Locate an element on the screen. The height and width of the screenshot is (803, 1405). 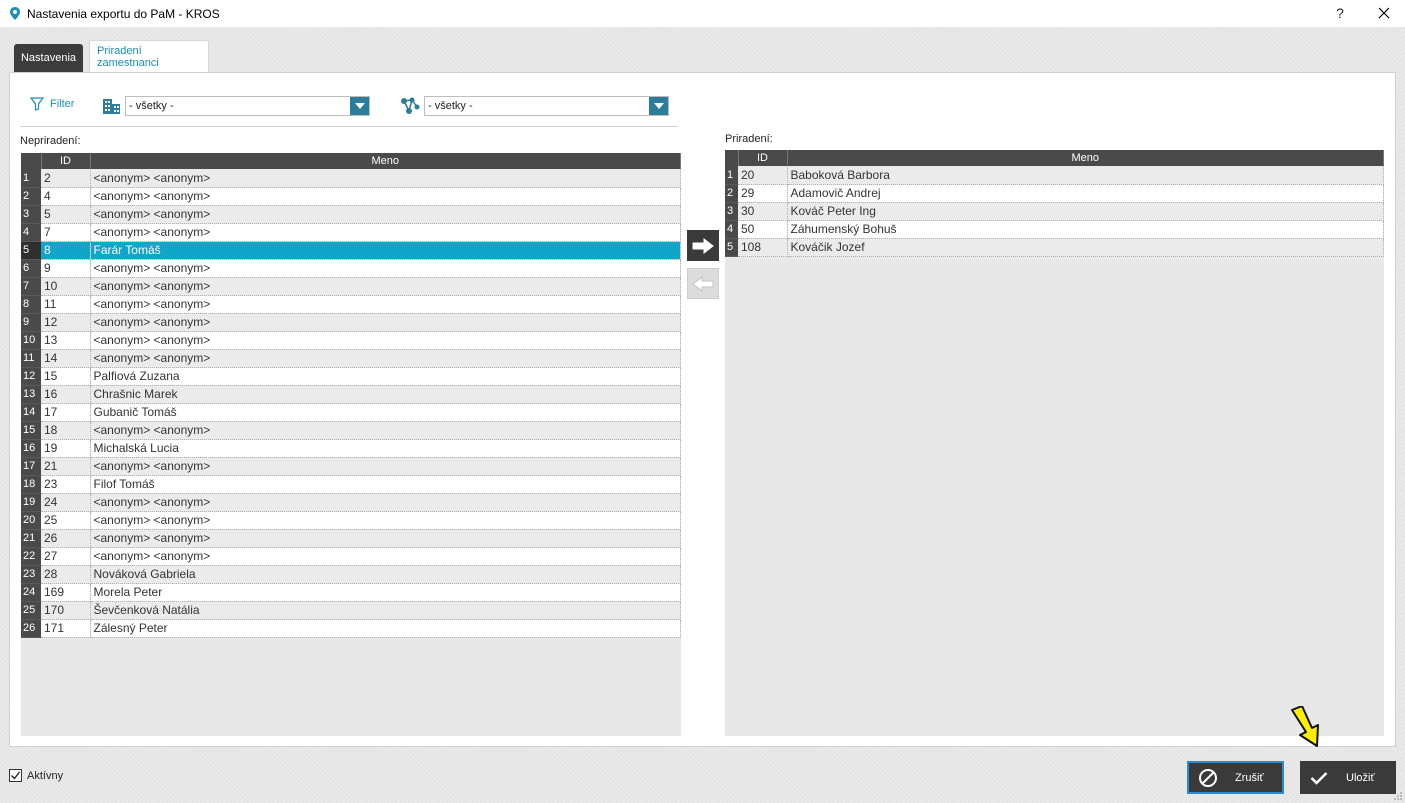
table-row: 4 7 <anonym> <anonym> is located at coordinates (351, 232).